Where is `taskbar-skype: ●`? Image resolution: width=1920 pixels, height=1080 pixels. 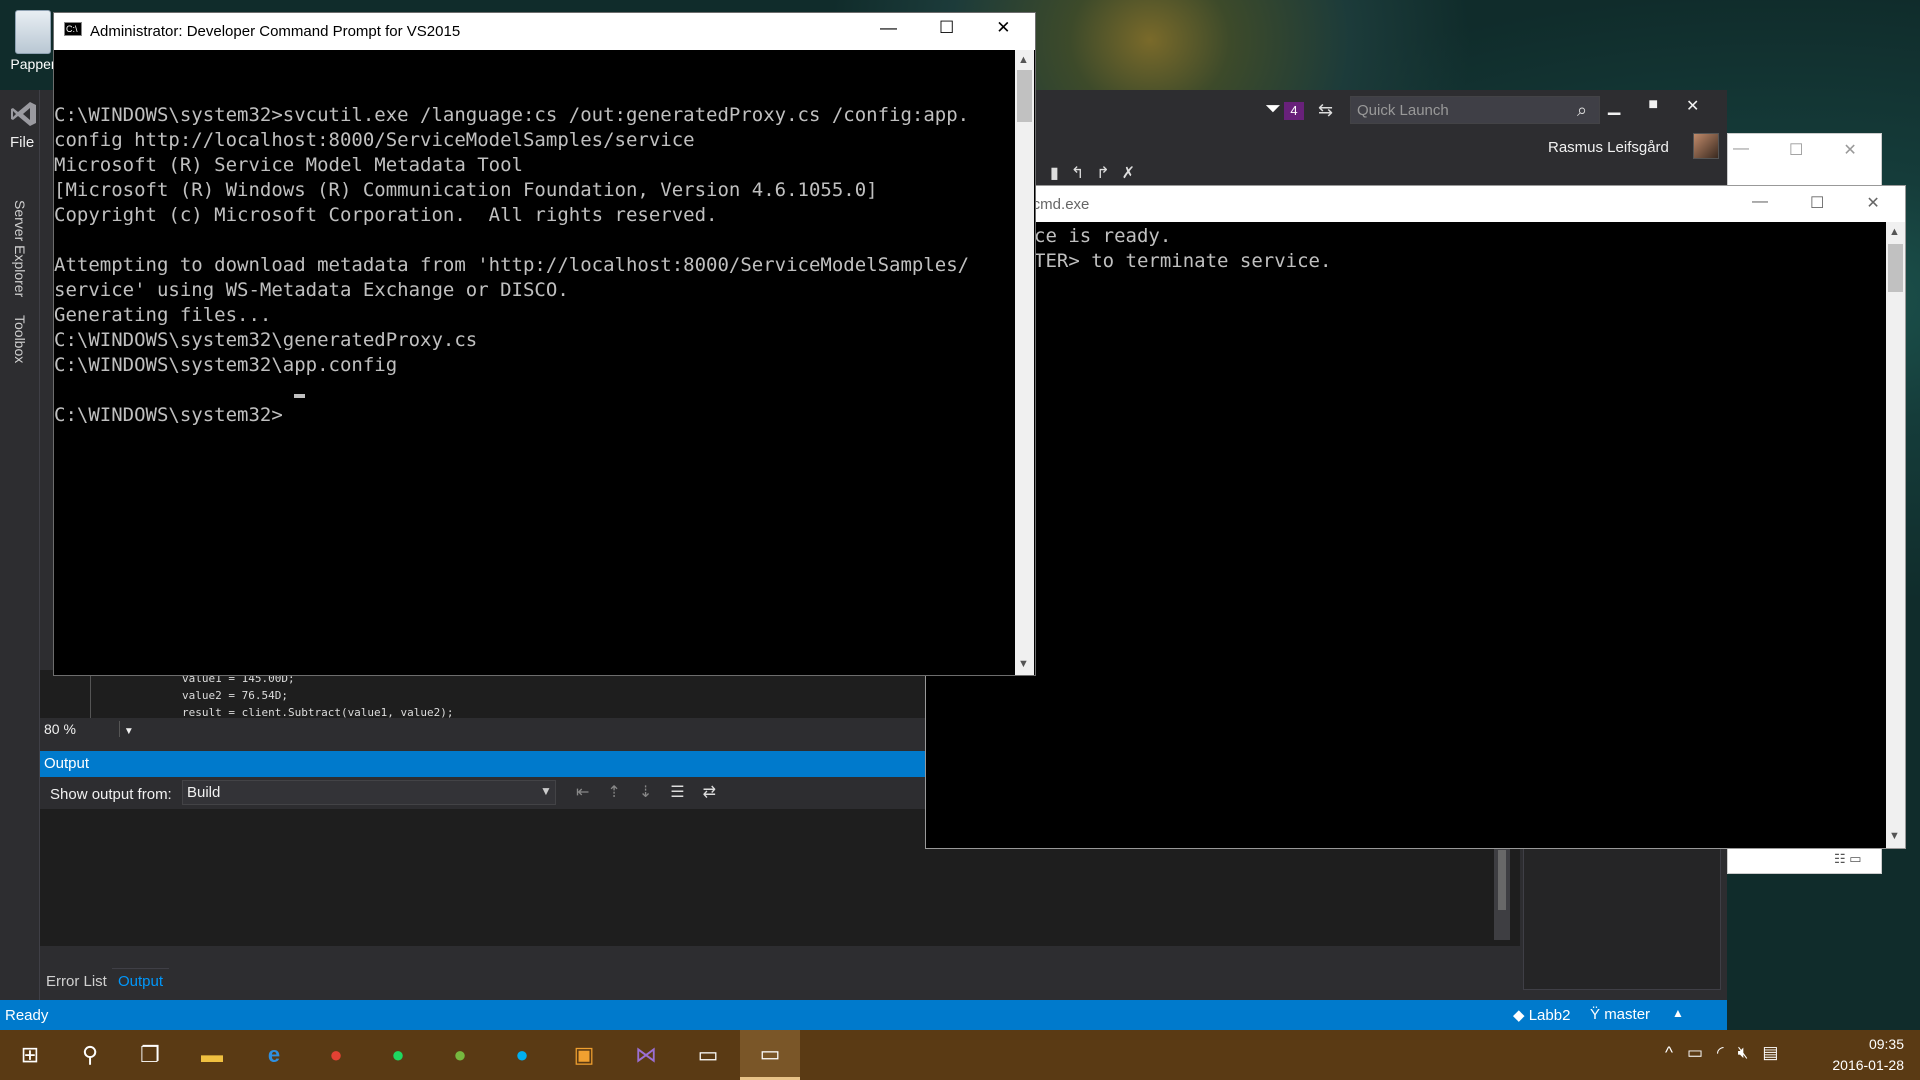
taskbar-skype: ● is located at coordinates (522, 1055).